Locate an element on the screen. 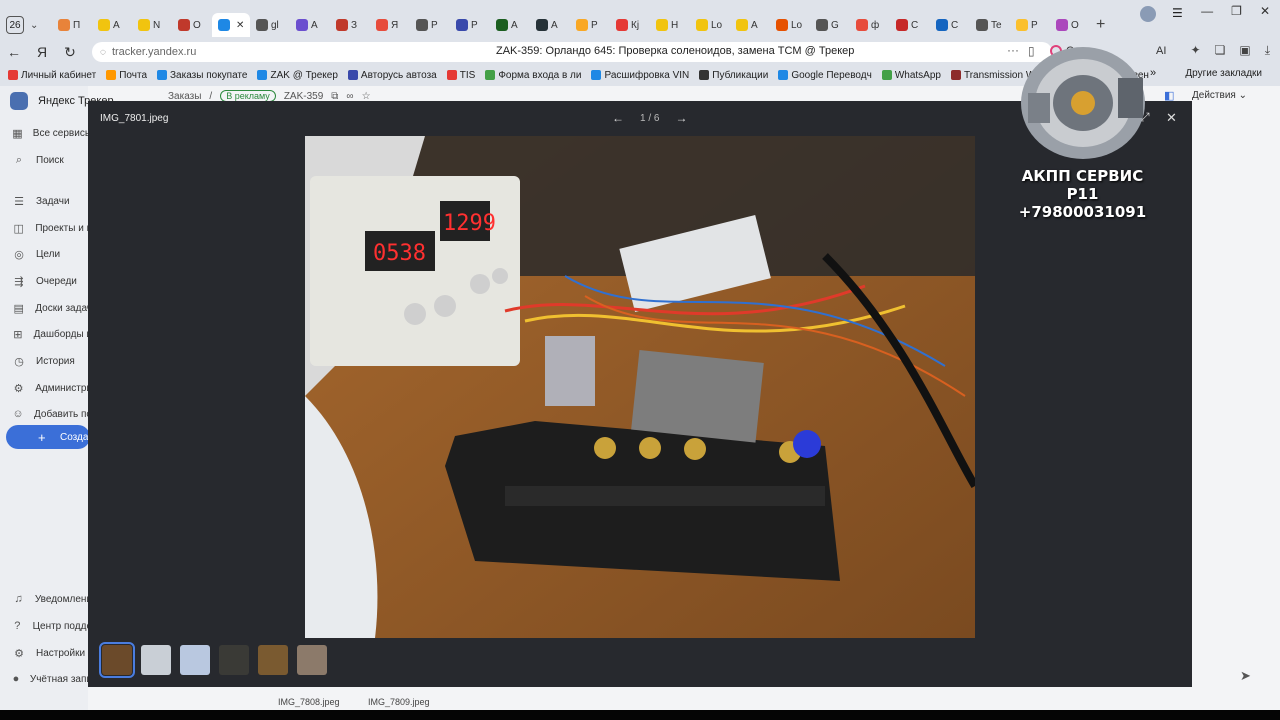 The height and width of the screenshot is (720, 1280). bookmark-item: Почта is located at coordinates (126, 75).